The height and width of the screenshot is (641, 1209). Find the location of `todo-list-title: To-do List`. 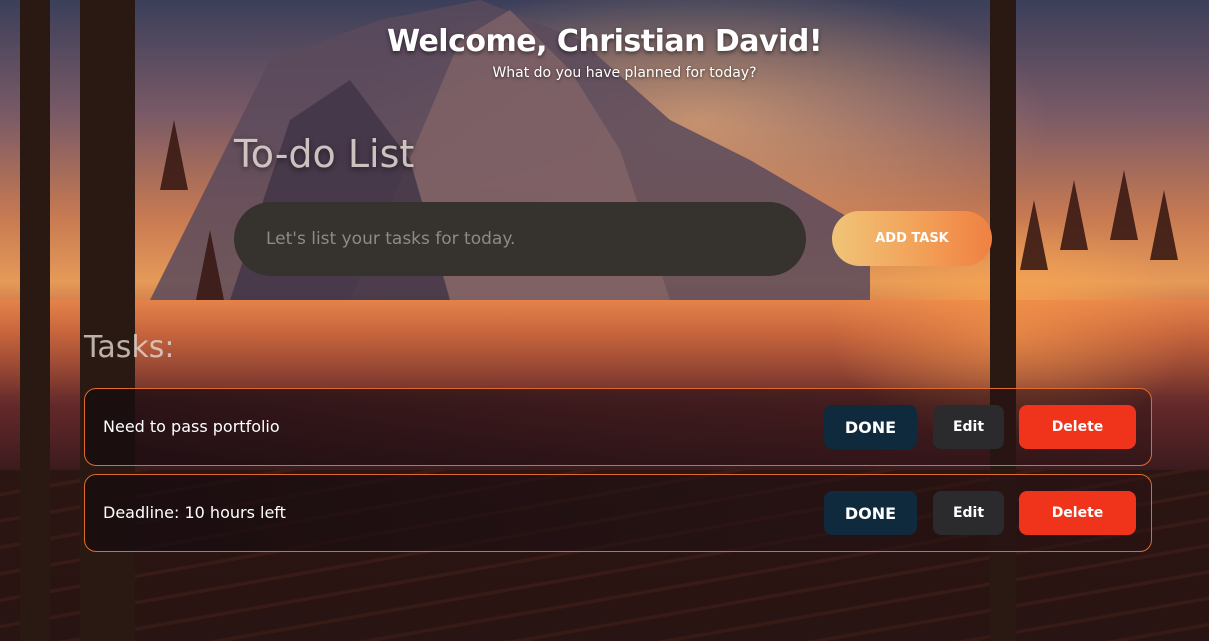

todo-list-title: To-do List is located at coordinates (324, 154).